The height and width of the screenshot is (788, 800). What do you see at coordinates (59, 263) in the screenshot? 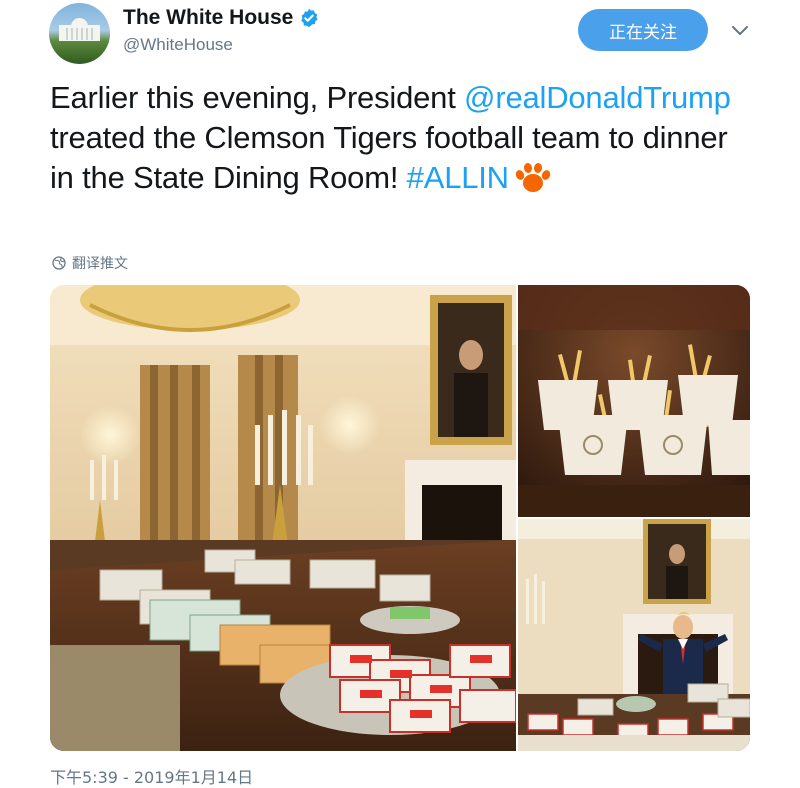
I see `globe-icon` at bounding box center [59, 263].